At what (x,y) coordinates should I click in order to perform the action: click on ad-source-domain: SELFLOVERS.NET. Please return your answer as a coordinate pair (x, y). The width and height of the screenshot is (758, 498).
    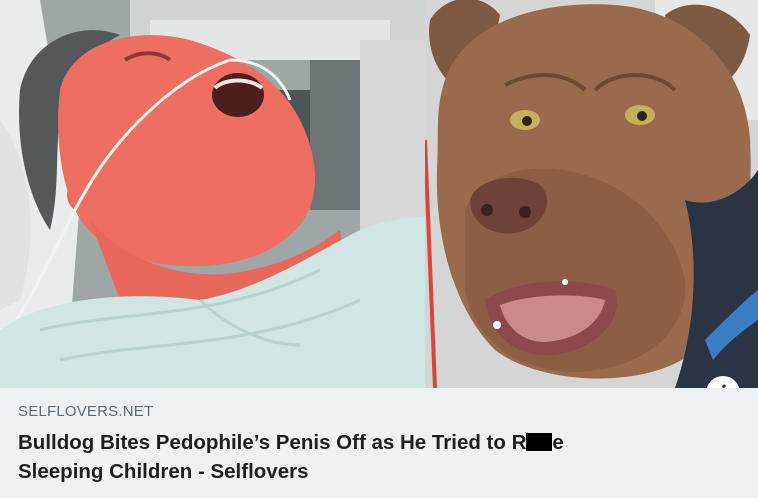
    Looking at the image, I should click on (85, 411).